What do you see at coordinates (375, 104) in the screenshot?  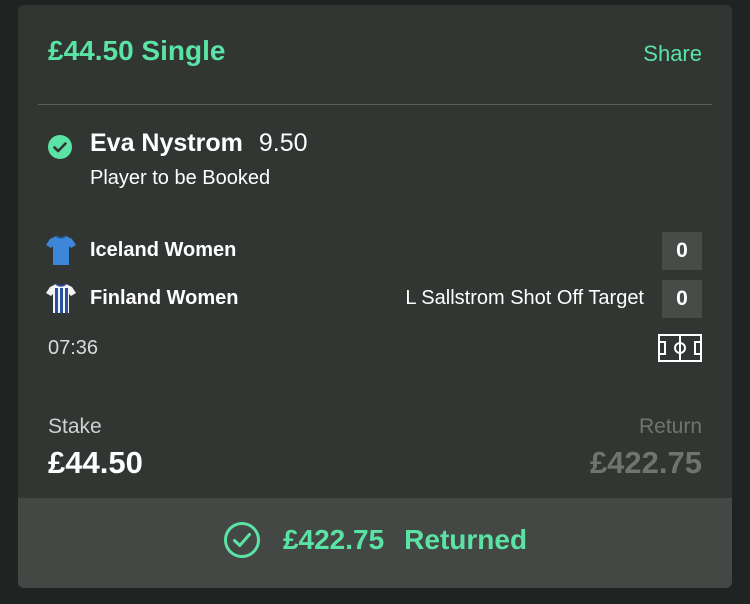 I see `header-divider` at bounding box center [375, 104].